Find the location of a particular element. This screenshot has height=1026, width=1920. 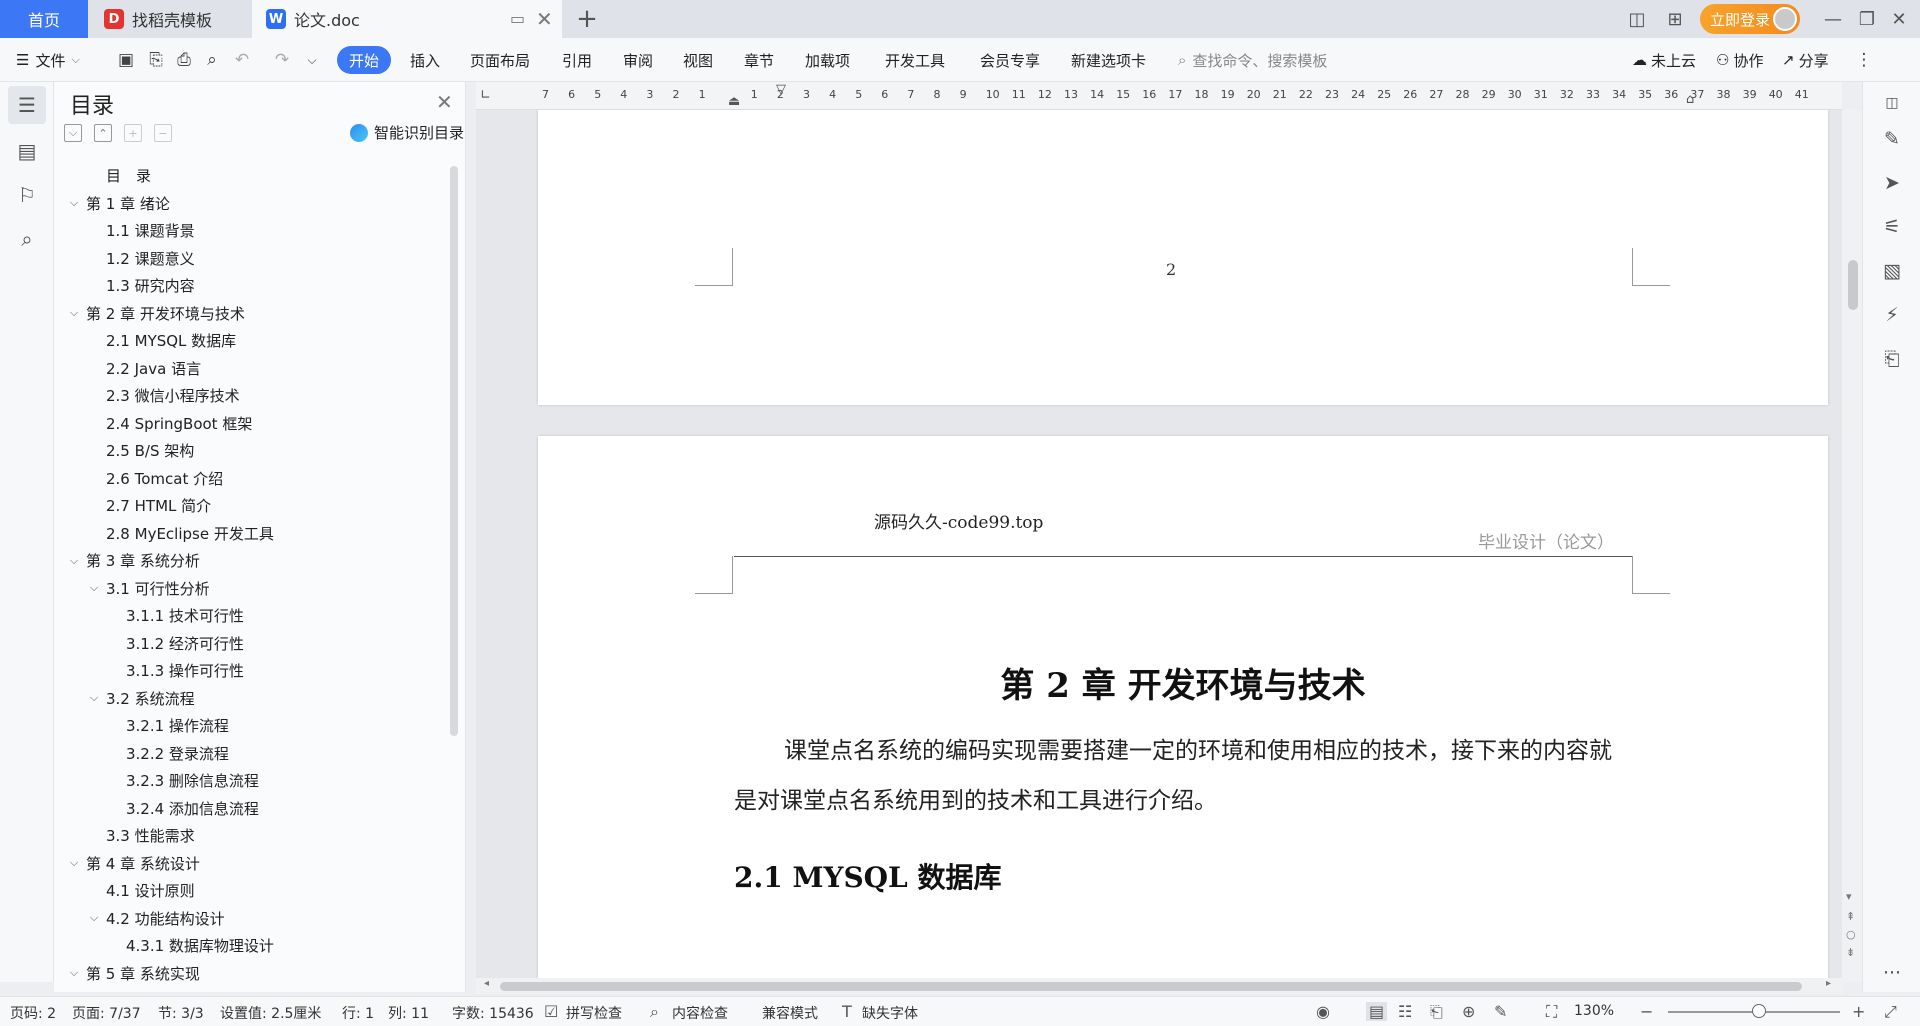

export-pdf-icon: ⎘ is located at coordinates (156, 60).